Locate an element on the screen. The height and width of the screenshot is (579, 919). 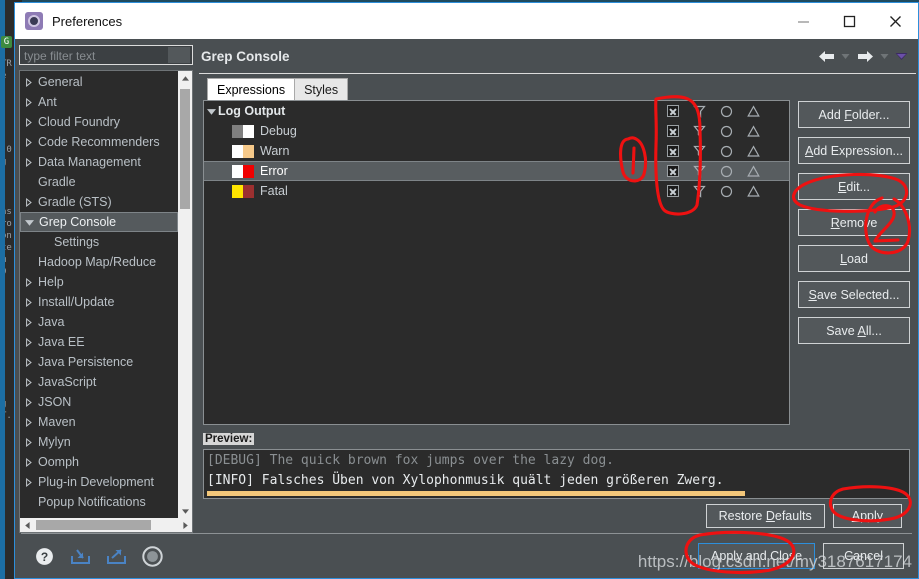
sidebar-hscroll-track is located at coordinates (106, 525).